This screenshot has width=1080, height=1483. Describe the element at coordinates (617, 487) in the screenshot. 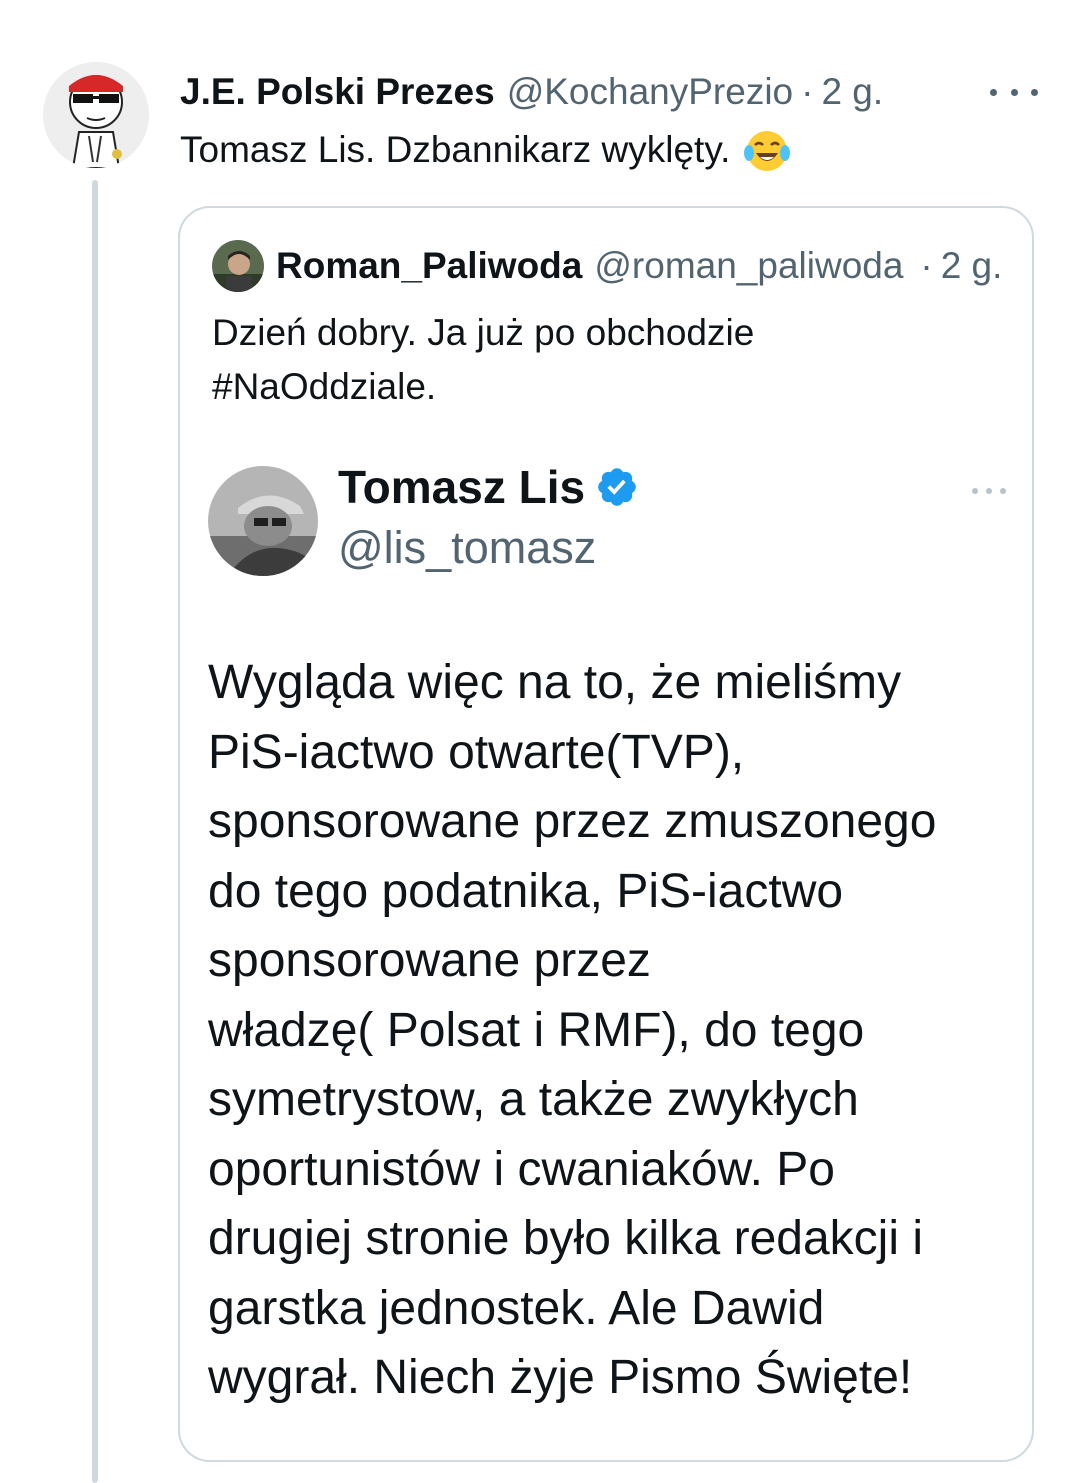

I see `verified-badge-icon` at that location.